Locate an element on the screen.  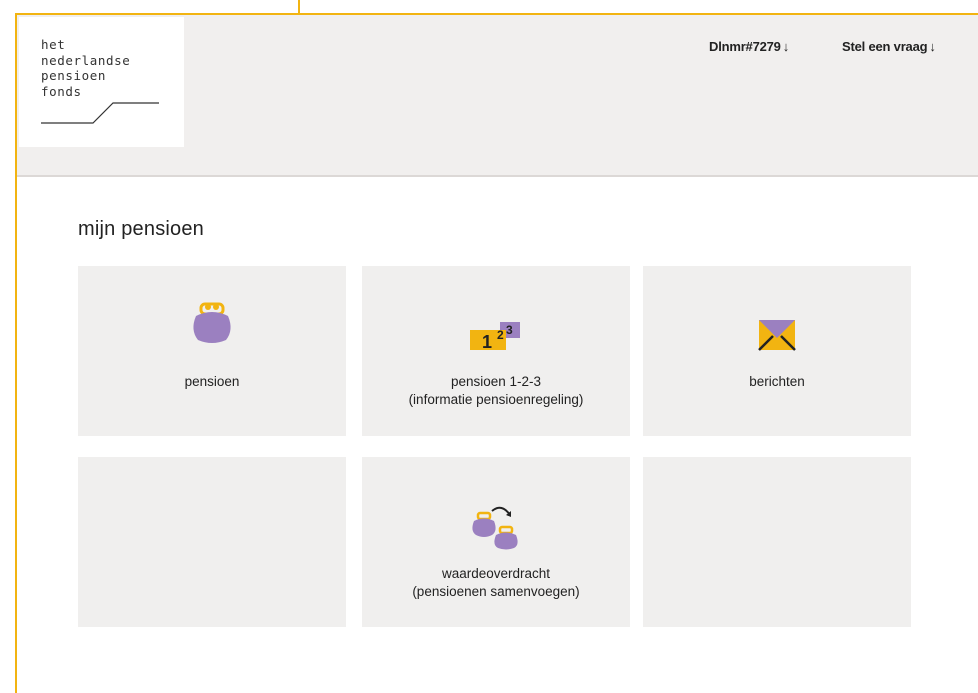
user-number-label: Dlnmr#7279 is located at coordinates (745, 46).